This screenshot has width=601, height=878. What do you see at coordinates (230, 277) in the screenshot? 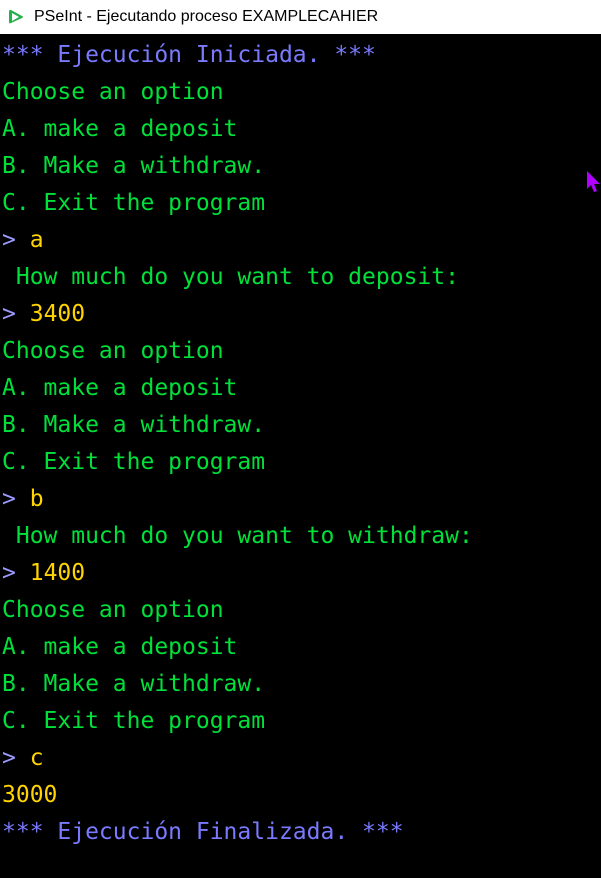
I see `deposit-question: How much do you want to deposit:` at bounding box center [230, 277].